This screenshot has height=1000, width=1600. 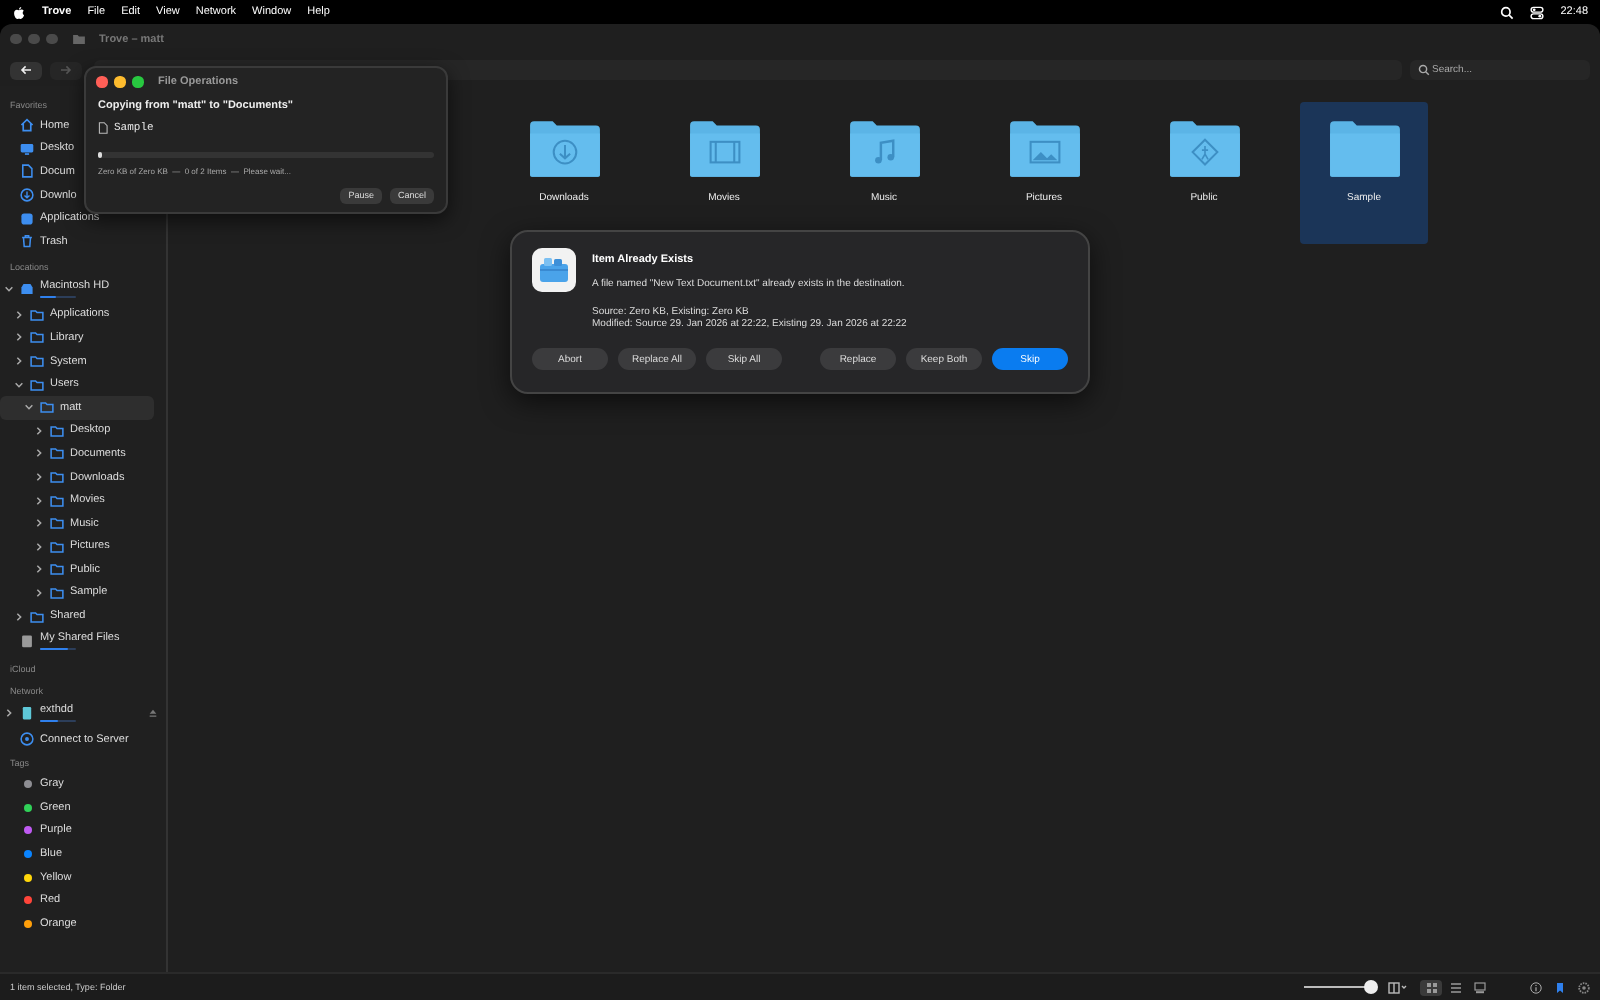 What do you see at coordinates (27, 641) in the screenshot?
I see `shared-drive-icon` at bounding box center [27, 641].